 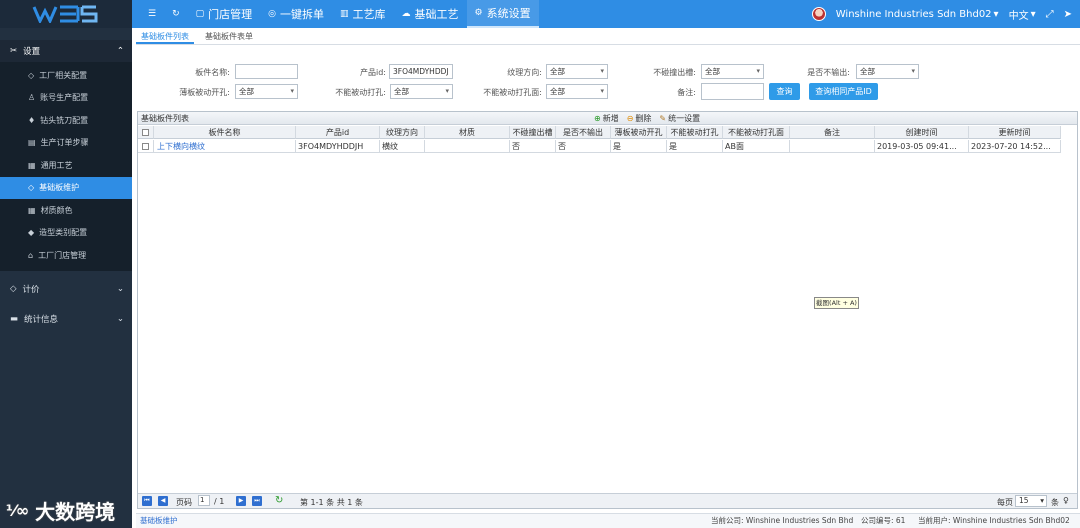 I want to click on table-cell-no-passive-face: AB面, so click(x=756, y=146).